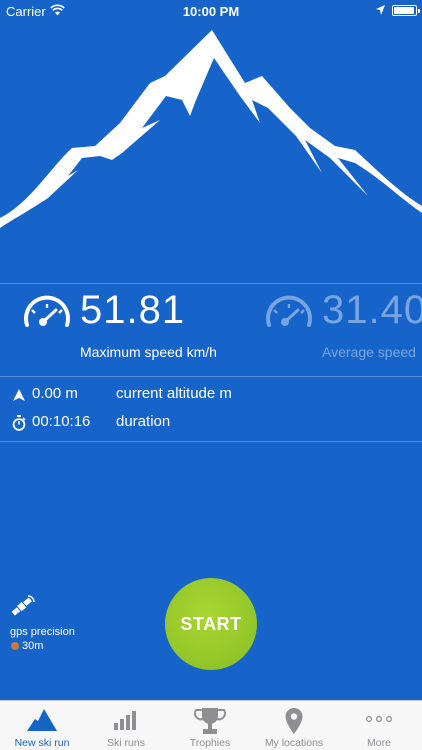 The width and height of the screenshot is (422, 750). I want to click on map-pin-icon, so click(294, 721).